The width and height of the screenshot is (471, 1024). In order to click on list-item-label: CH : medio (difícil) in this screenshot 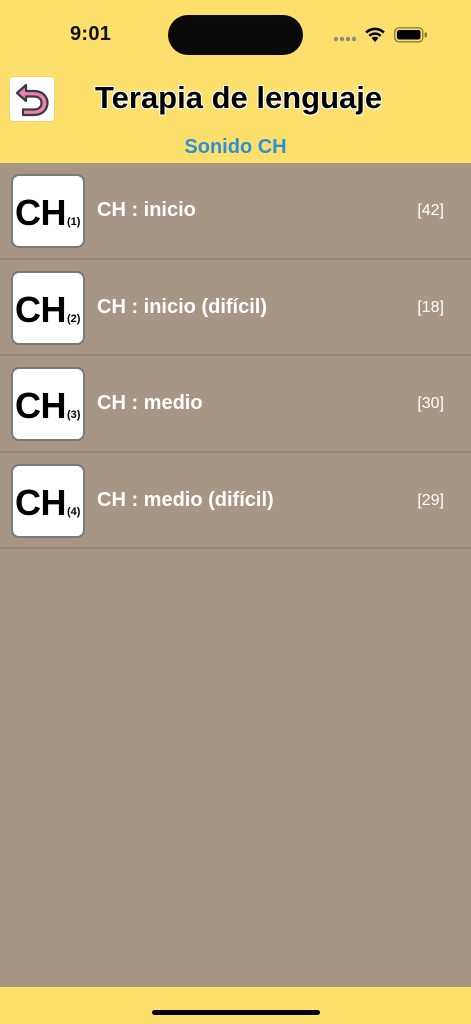, I will do `click(185, 499)`.